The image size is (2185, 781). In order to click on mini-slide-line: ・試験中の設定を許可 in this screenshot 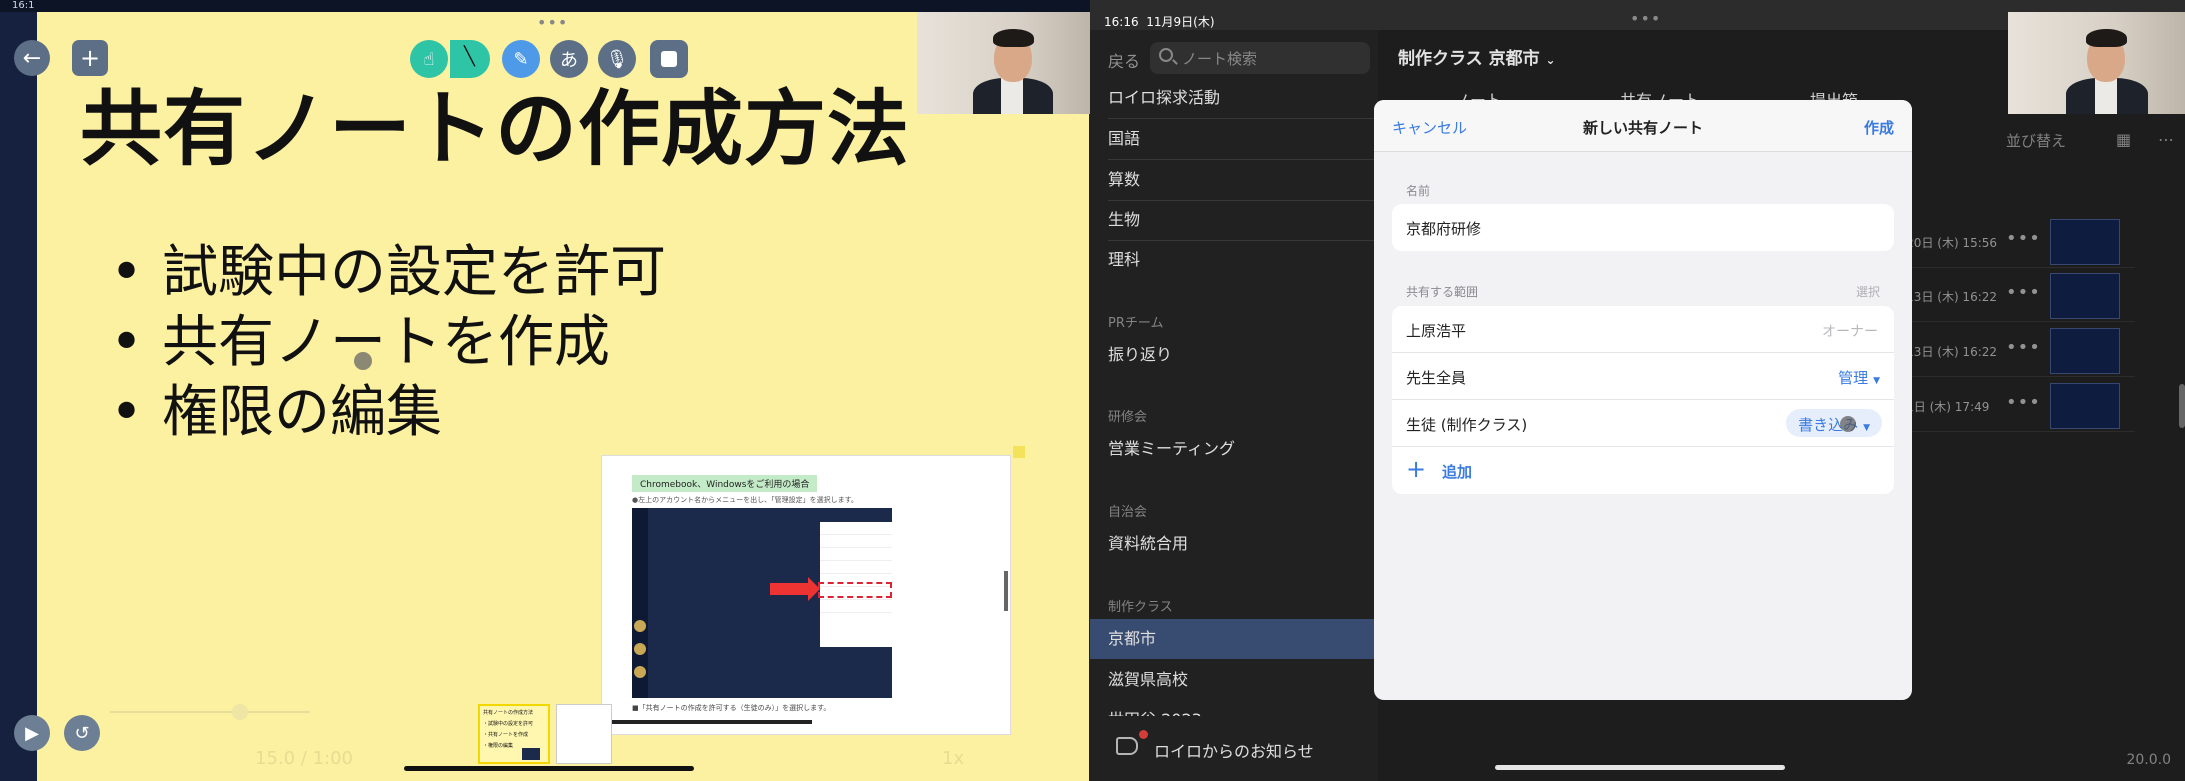, I will do `click(508, 724)`.